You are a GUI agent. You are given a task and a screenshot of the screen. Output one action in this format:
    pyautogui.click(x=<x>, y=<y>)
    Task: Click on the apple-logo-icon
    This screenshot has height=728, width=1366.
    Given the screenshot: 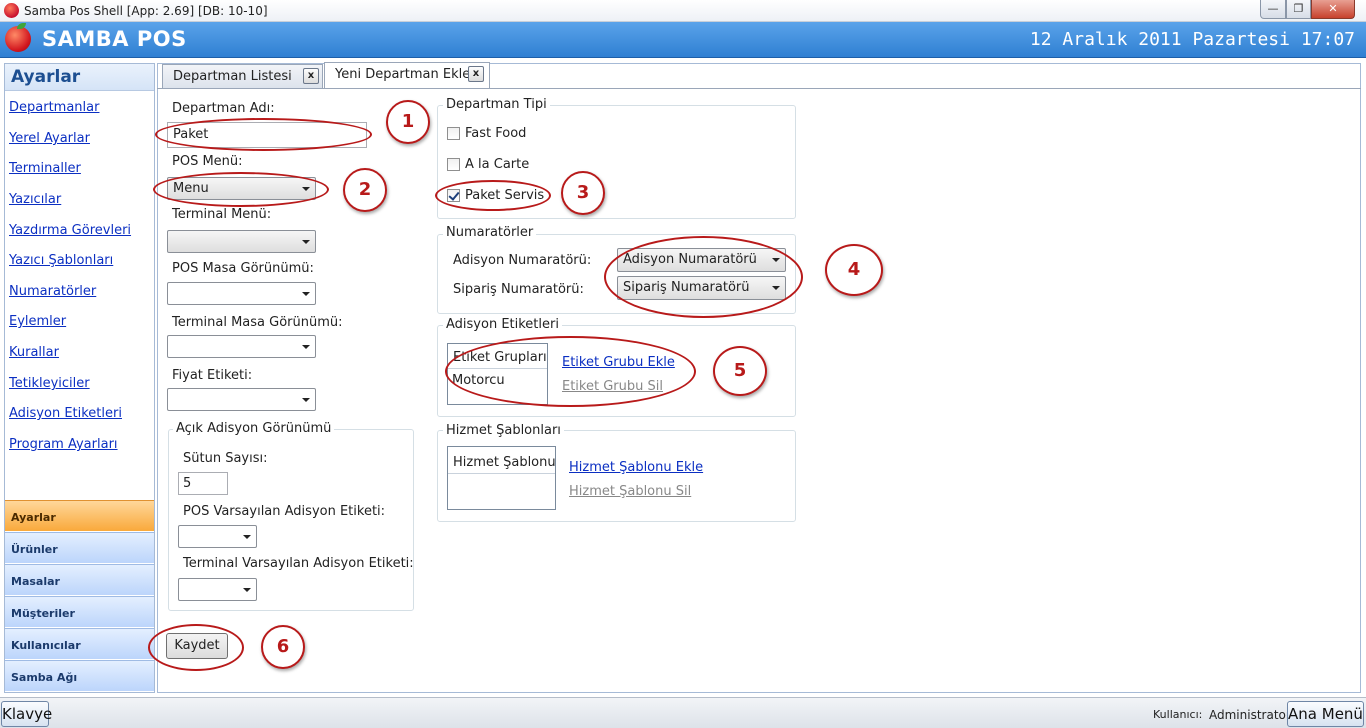 What is the action you would take?
    pyautogui.click(x=18, y=39)
    